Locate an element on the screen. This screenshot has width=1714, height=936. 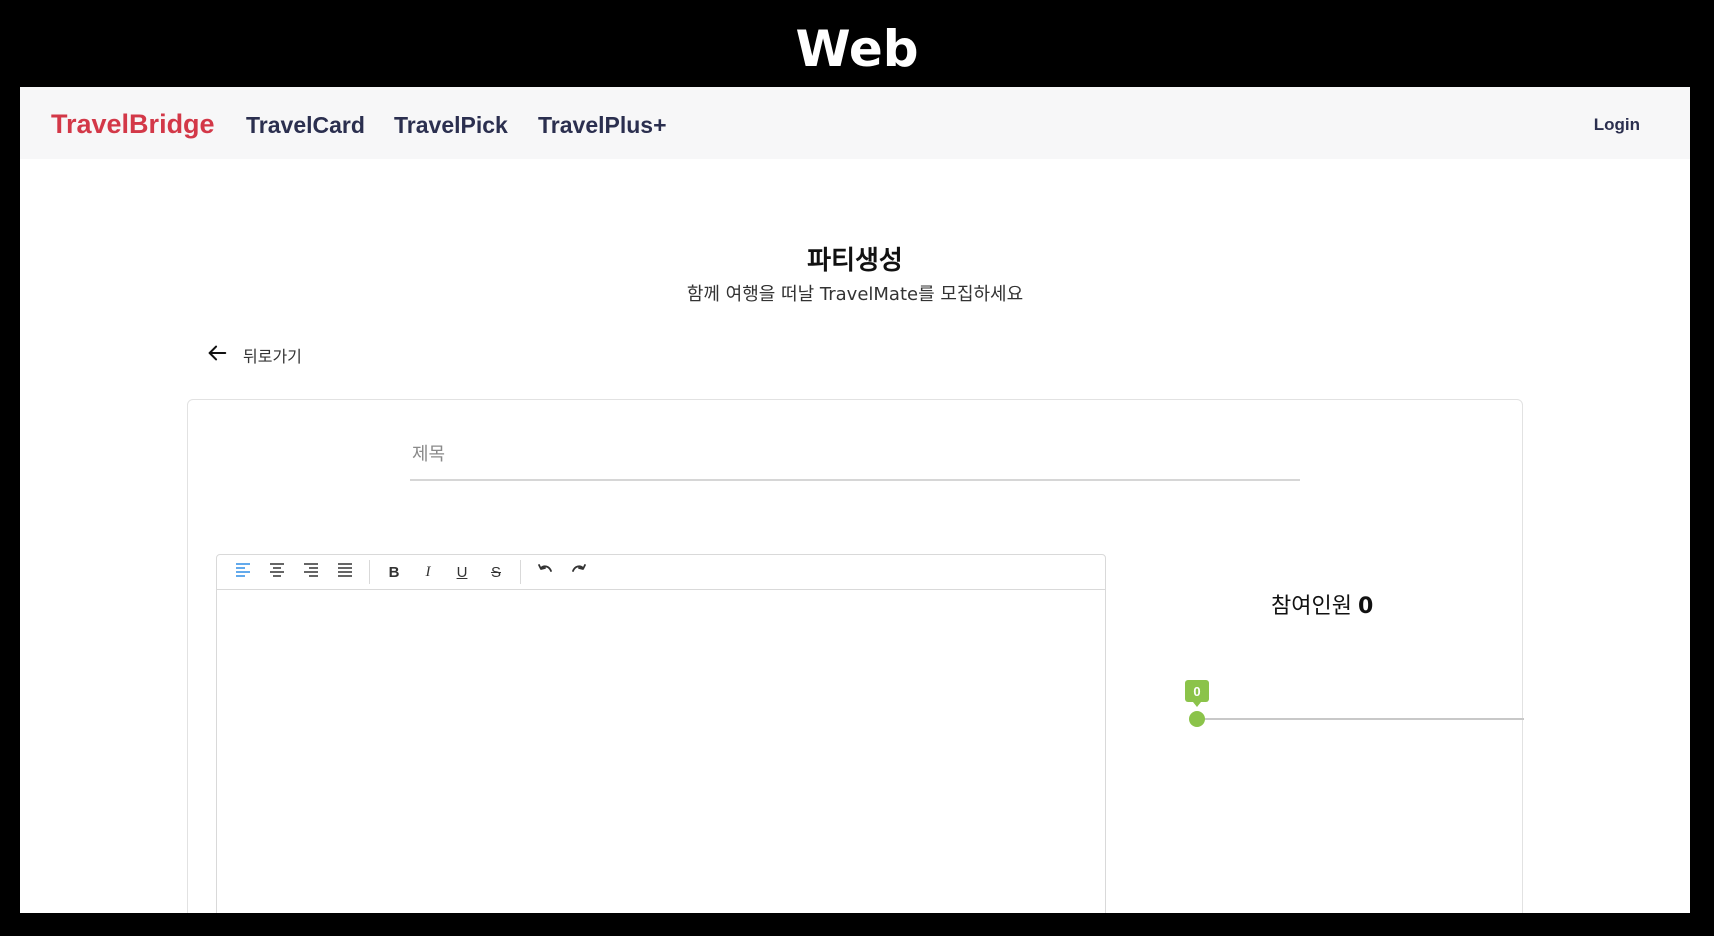
align-left-icon is located at coordinates (243, 572).